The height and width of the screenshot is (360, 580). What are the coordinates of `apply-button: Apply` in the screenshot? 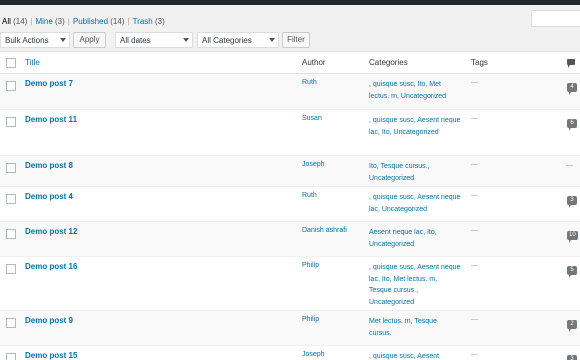 It's located at (89, 40).